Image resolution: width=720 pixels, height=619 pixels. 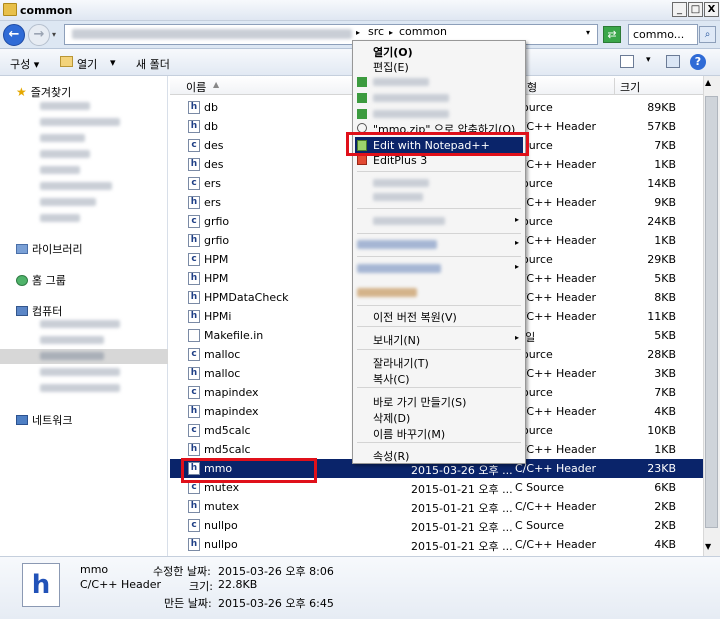 I want to click on file-size: 8KB, so click(x=665, y=297).